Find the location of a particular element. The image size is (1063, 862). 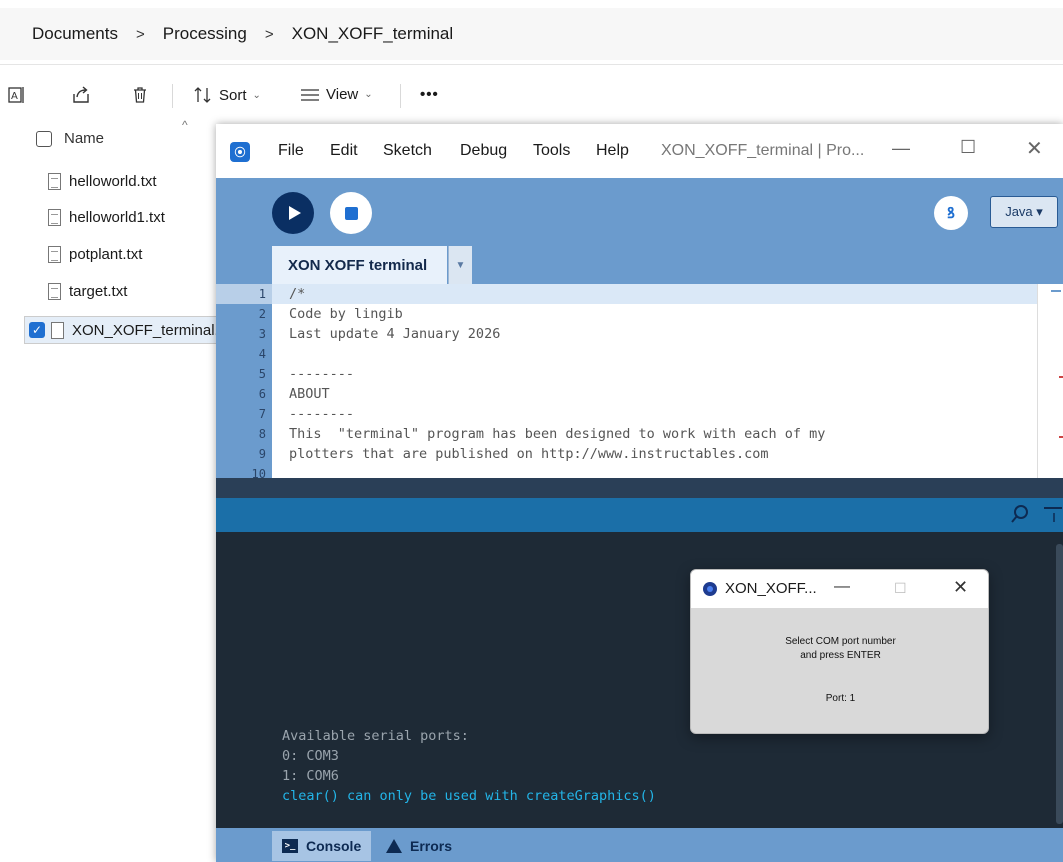

toolbar-divider is located at coordinates (531, 64).